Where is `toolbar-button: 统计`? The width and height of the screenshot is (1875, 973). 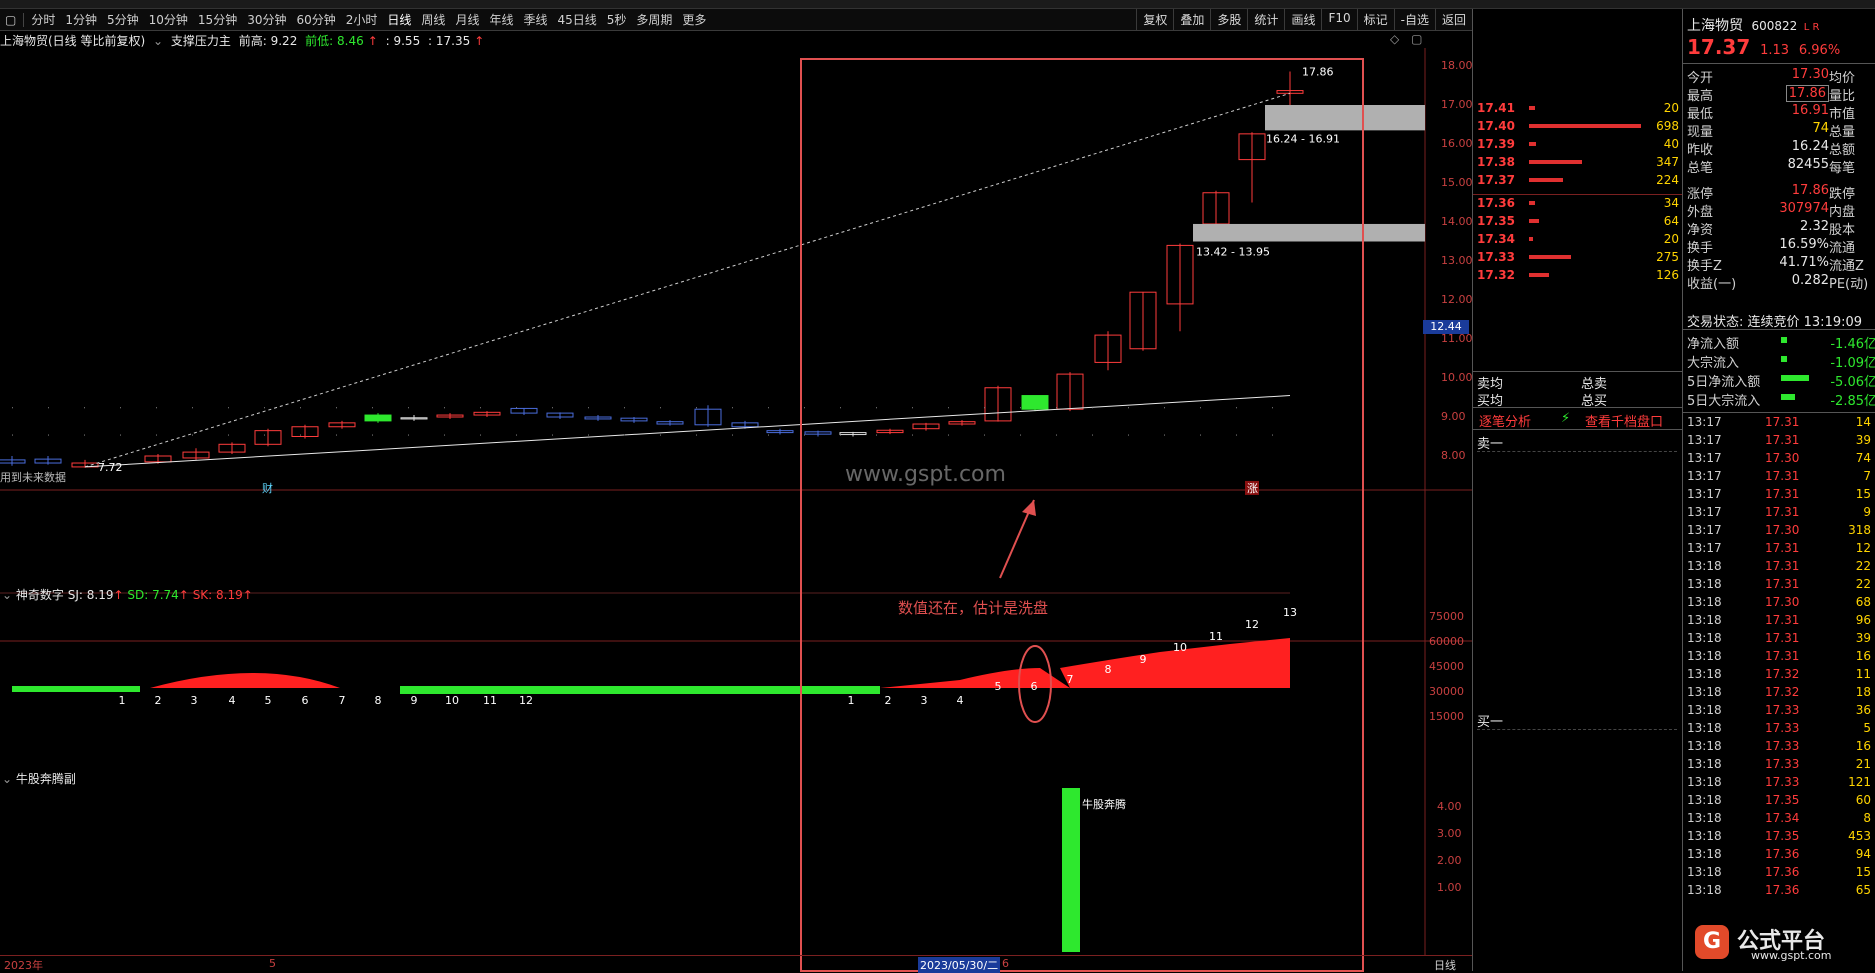 toolbar-button: 统计 is located at coordinates (1265, 19).